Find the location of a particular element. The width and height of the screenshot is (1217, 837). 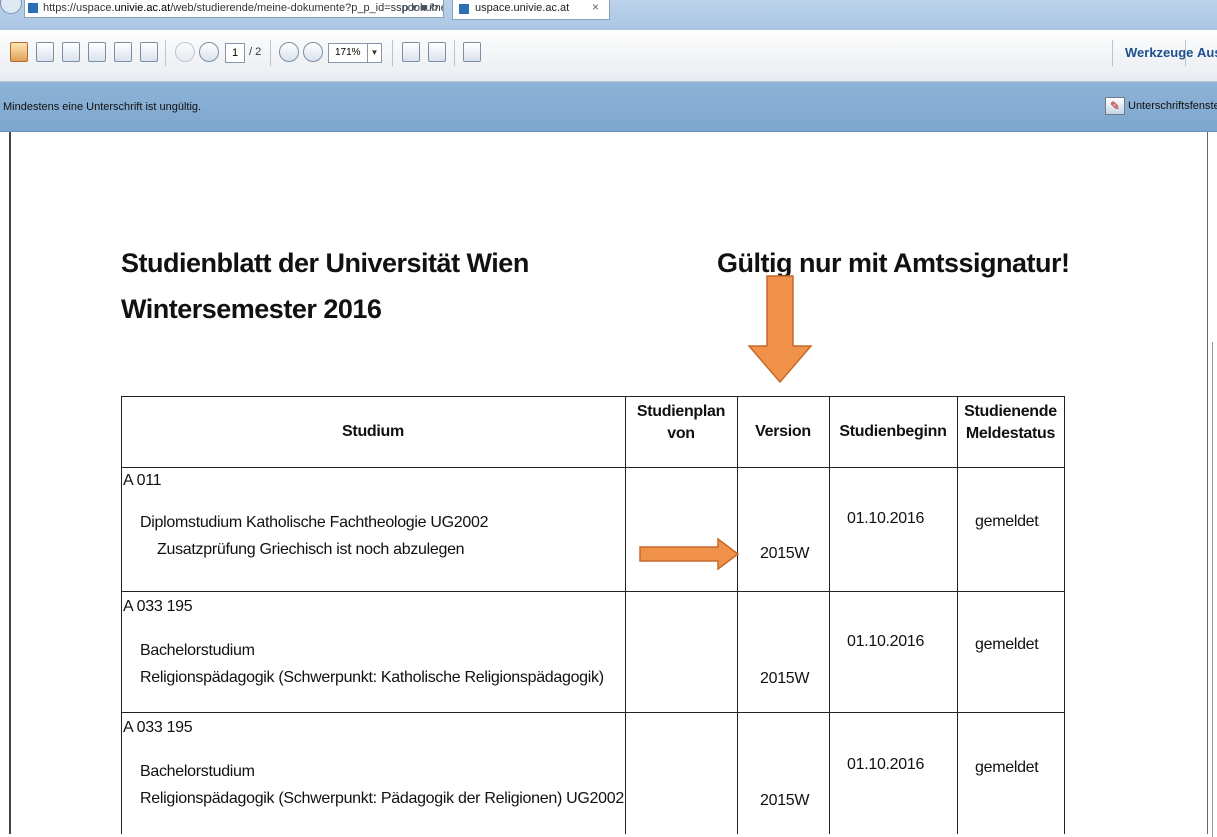

url-host: univie.ac.at is located at coordinates (142, 8).